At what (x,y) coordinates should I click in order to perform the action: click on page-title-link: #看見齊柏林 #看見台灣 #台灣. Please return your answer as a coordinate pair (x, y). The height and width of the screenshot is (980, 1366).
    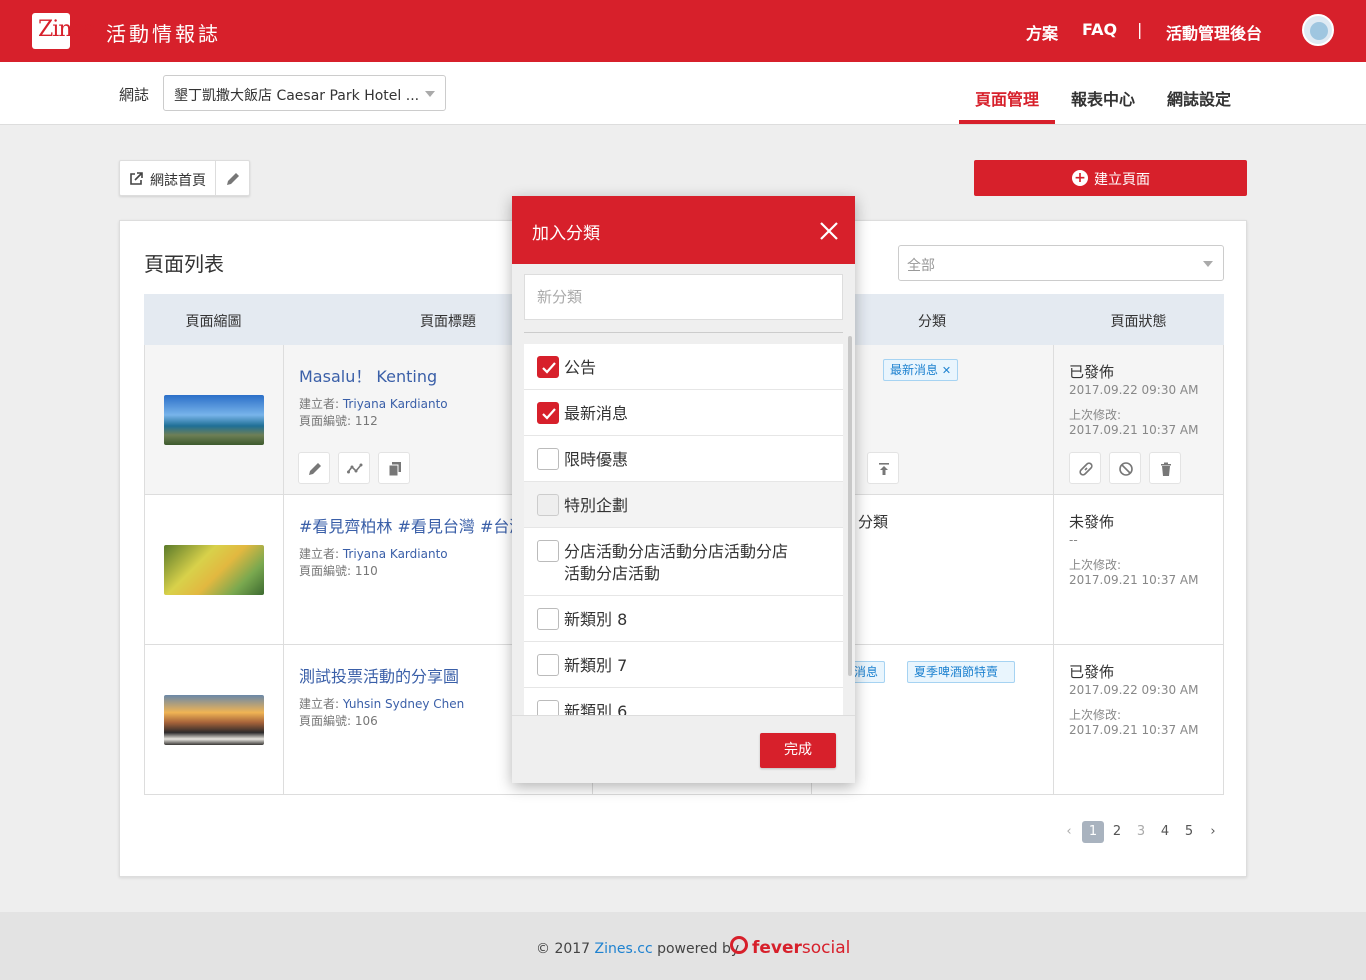
    Looking at the image, I should click on (412, 525).